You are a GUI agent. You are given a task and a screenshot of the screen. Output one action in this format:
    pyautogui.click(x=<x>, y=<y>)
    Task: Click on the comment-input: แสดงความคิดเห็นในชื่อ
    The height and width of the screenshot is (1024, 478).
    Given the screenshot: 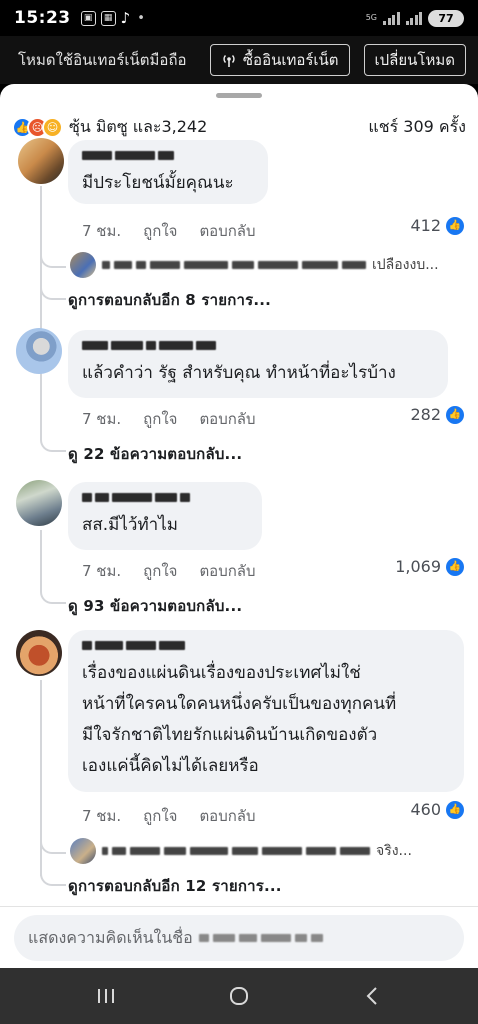 What is the action you would take?
    pyautogui.click(x=239, y=938)
    